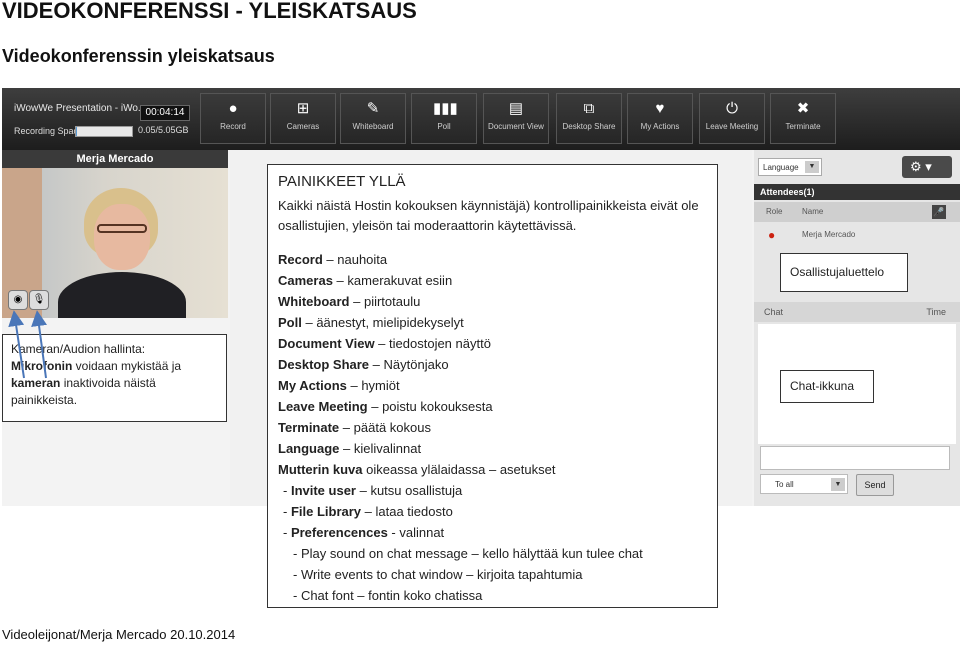  I want to click on list-desc: äänestyt, mielipidekyselyt, so click(390, 322).